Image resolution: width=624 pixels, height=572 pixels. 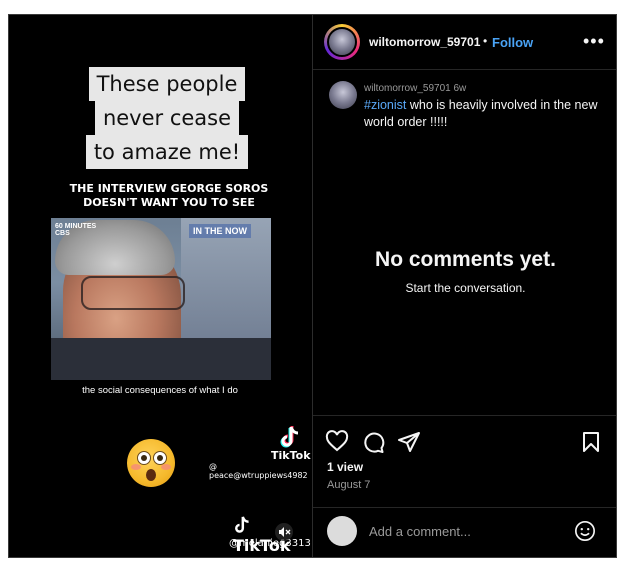 I want to click on story-ring, so click(x=342, y=42).